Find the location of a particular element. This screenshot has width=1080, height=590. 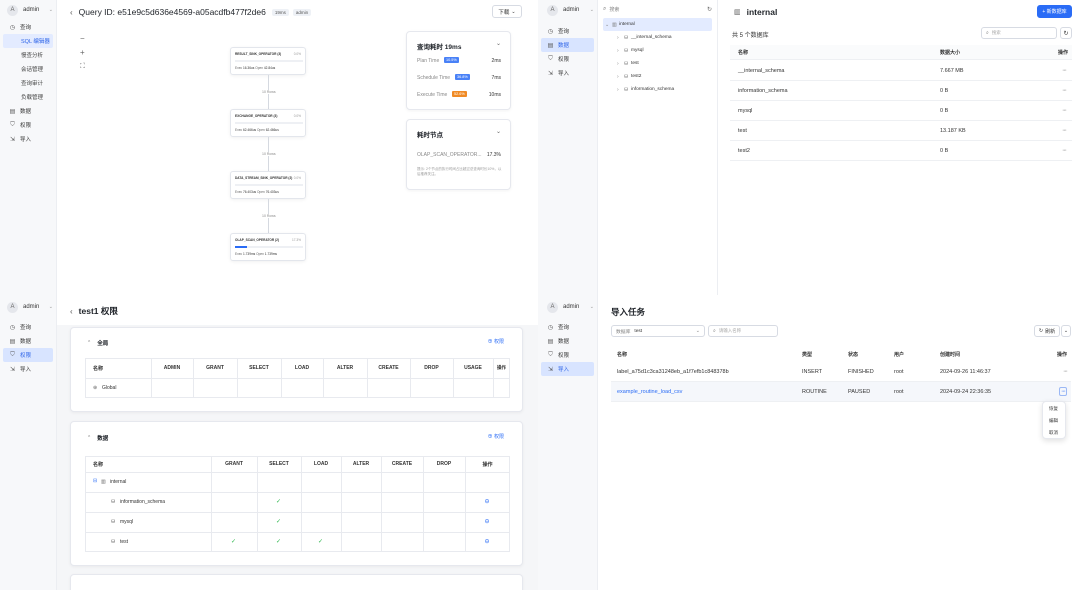

tree-search-input: 搜索 is located at coordinates (614, 9).